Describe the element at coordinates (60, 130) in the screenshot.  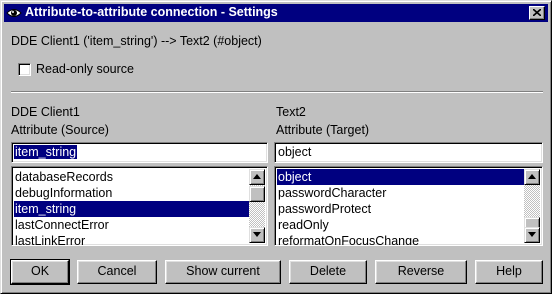
I see `source-attribute-label: Attribute (Source)` at that location.